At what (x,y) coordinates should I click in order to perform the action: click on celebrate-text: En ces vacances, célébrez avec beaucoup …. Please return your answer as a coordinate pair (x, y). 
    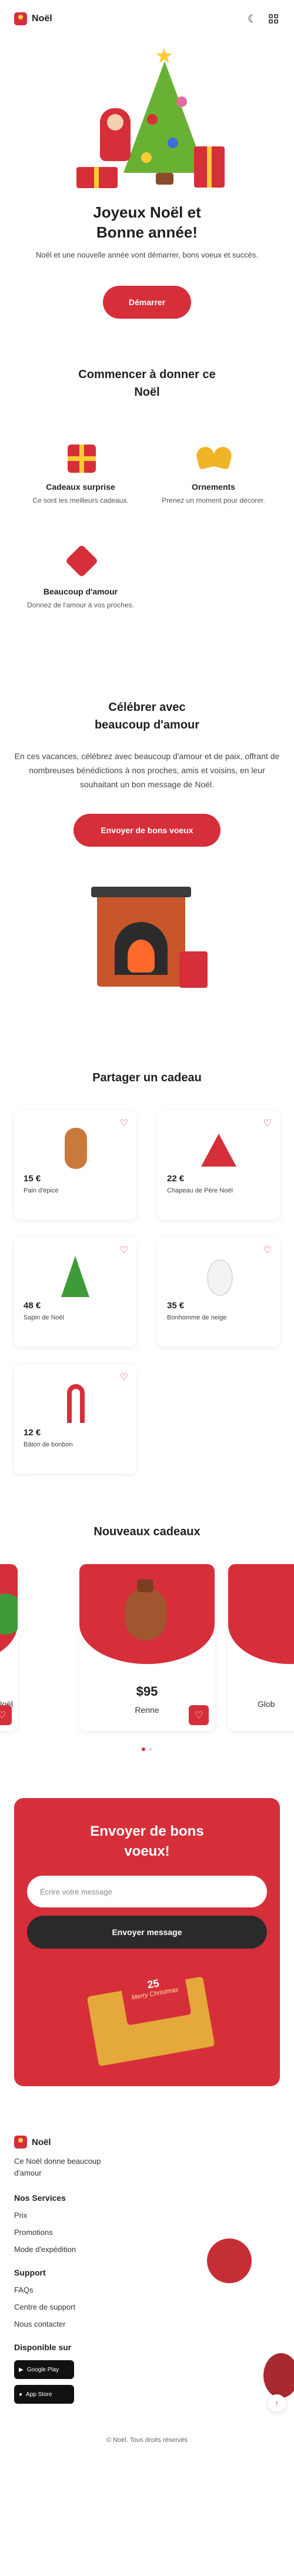
    Looking at the image, I should click on (147, 770).